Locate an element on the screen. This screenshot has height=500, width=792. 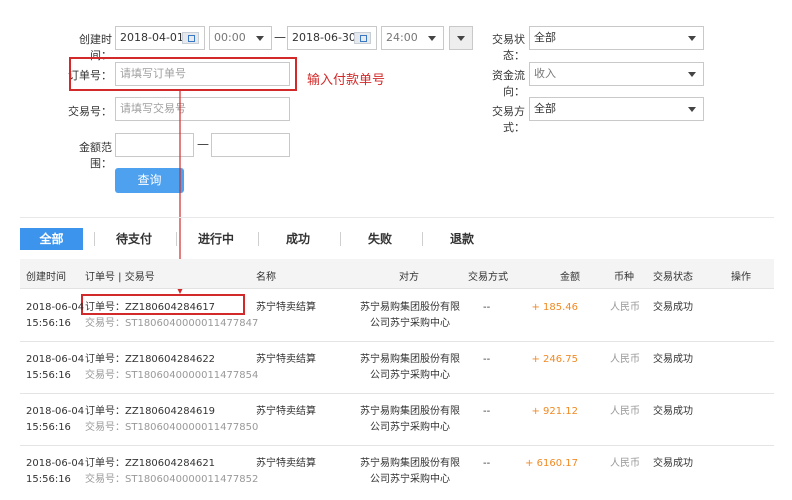
row-order-number: 订单号：ZZ180604284619 is located at coordinates (150, 411).